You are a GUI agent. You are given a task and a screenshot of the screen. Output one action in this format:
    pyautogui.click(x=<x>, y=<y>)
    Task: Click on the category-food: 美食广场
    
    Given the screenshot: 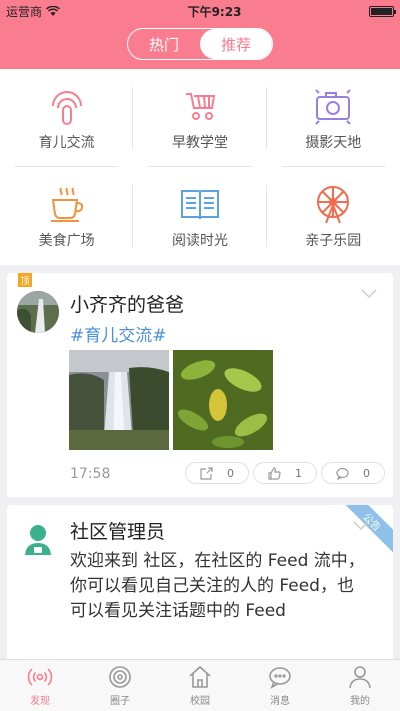 What is the action you would take?
    pyautogui.click(x=67, y=216)
    